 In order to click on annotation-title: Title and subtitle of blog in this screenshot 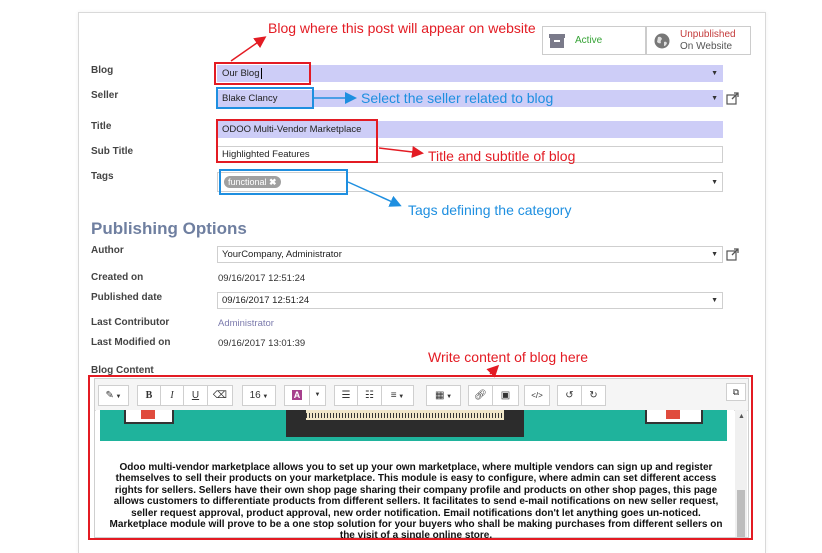, I will do `click(502, 156)`.